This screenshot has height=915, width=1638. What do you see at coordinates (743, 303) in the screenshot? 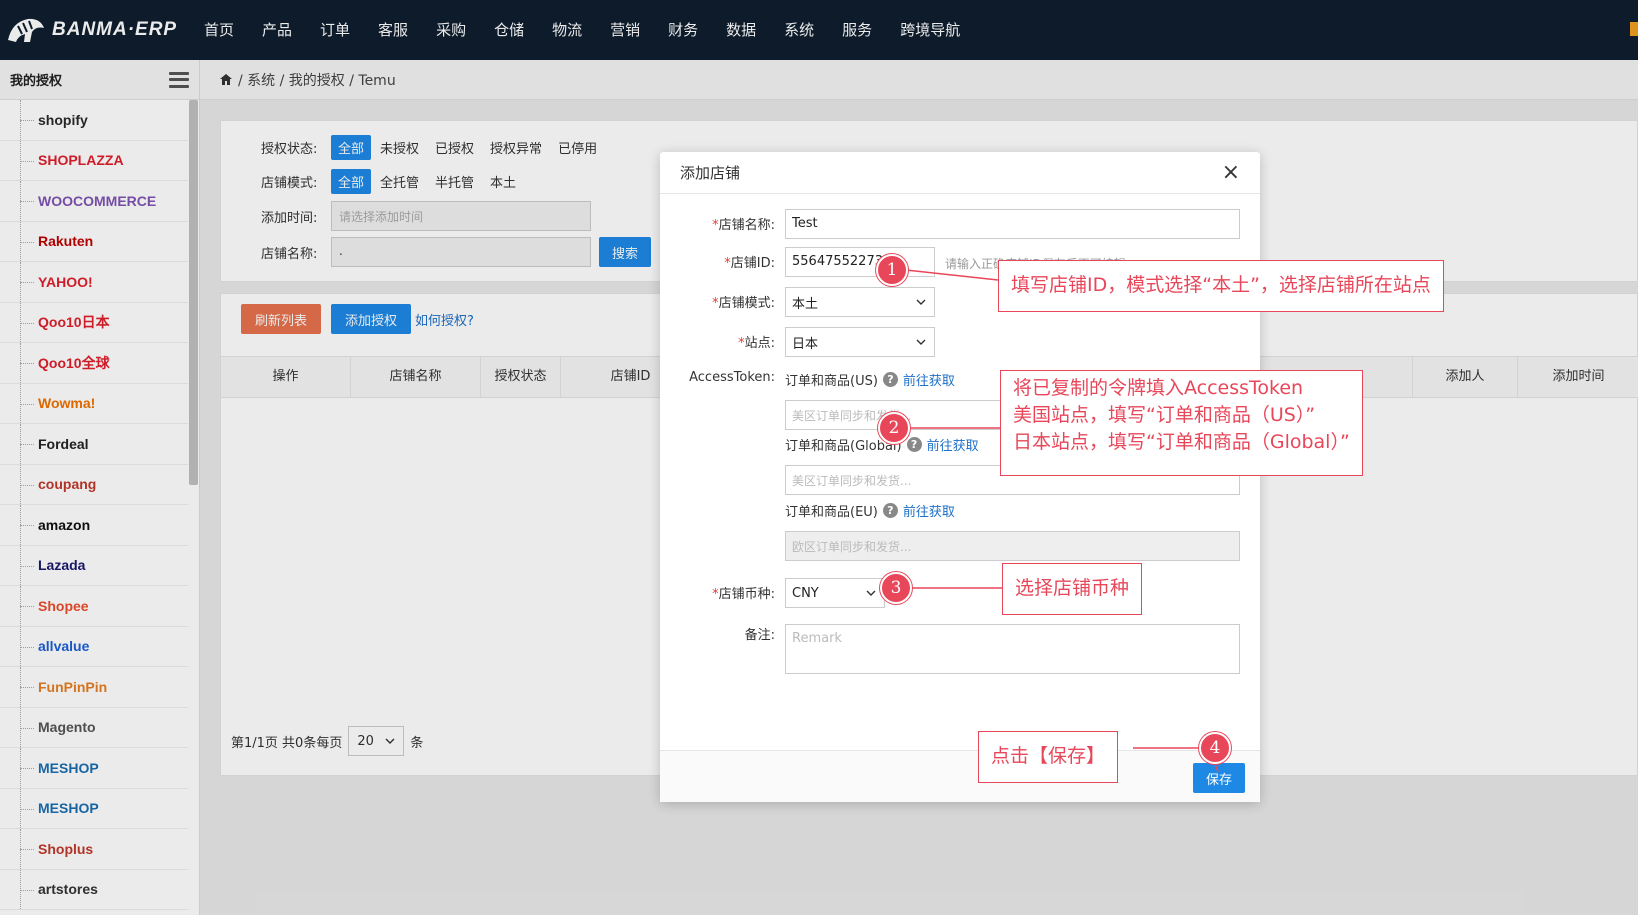
I see `shop-mode-label: *店铺模式:` at bounding box center [743, 303].